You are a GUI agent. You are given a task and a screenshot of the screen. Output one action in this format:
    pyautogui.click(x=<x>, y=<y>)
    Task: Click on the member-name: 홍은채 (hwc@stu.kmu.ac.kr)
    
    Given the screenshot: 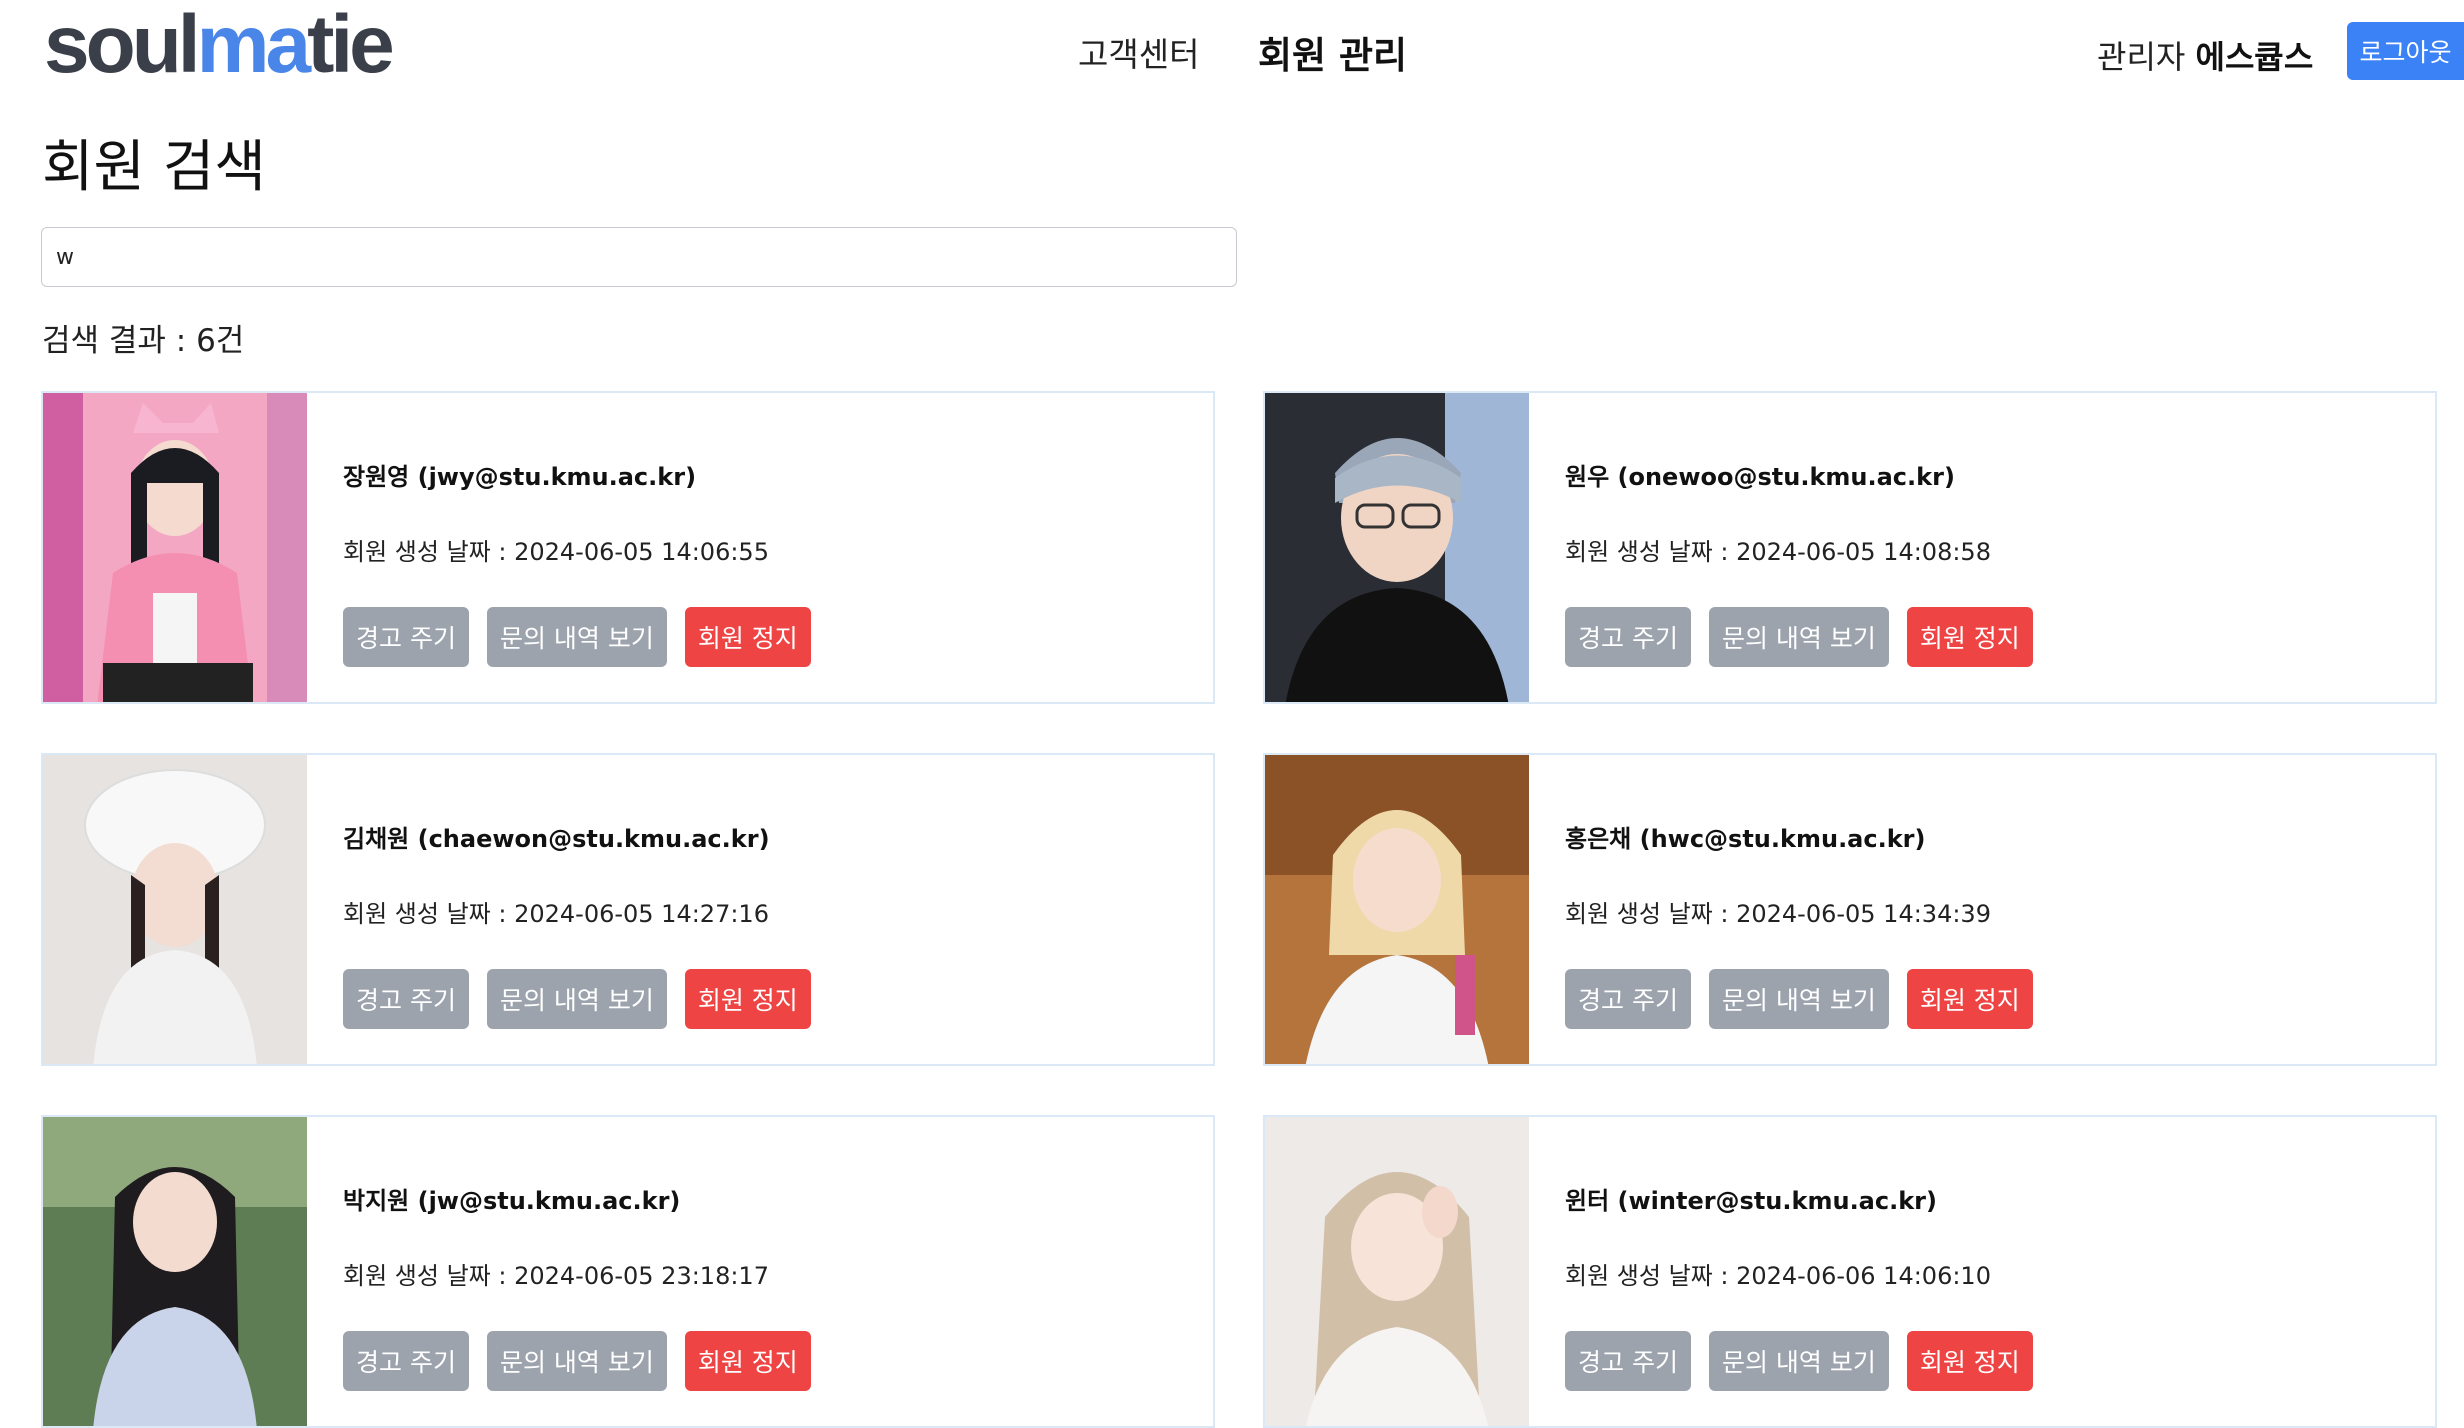 What is the action you would take?
    pyautogui.click(x=1745, y=839)
    